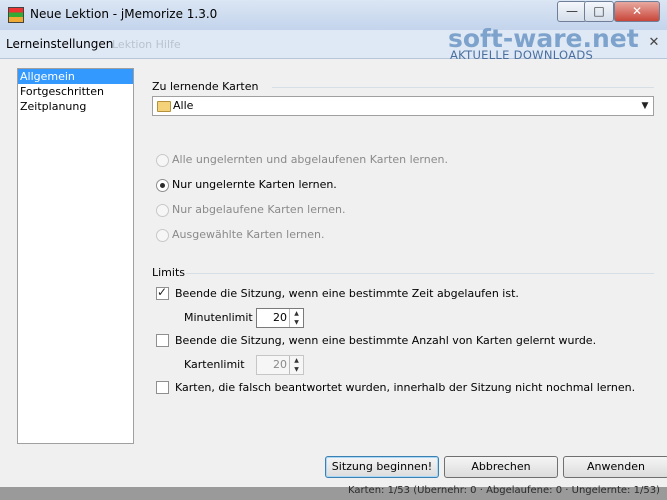  Describe the element at coordinates (75, 76) in the screenshot. I see `nav-item-allgemein: Allgemein` at that location.